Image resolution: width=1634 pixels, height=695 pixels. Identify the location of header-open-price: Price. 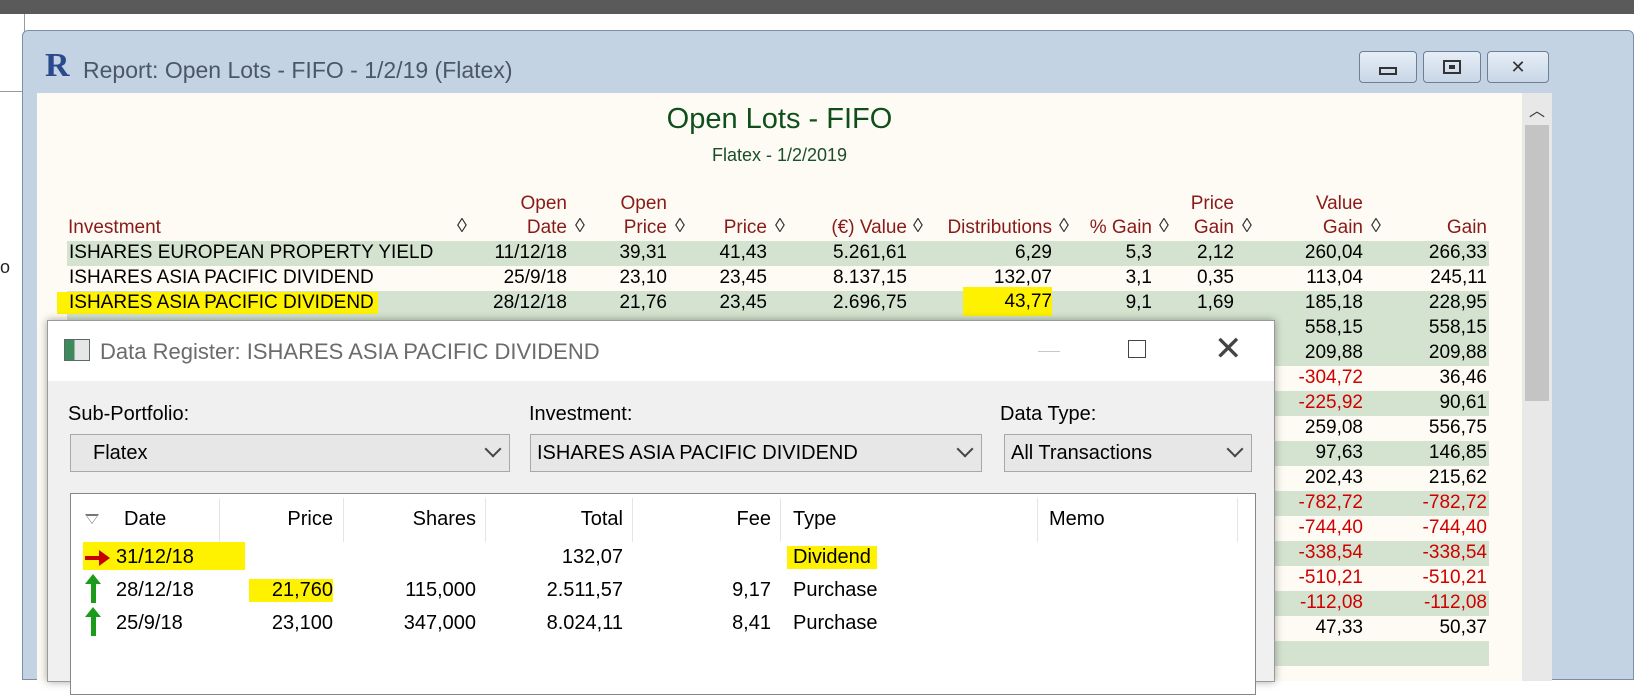
(639, 228).